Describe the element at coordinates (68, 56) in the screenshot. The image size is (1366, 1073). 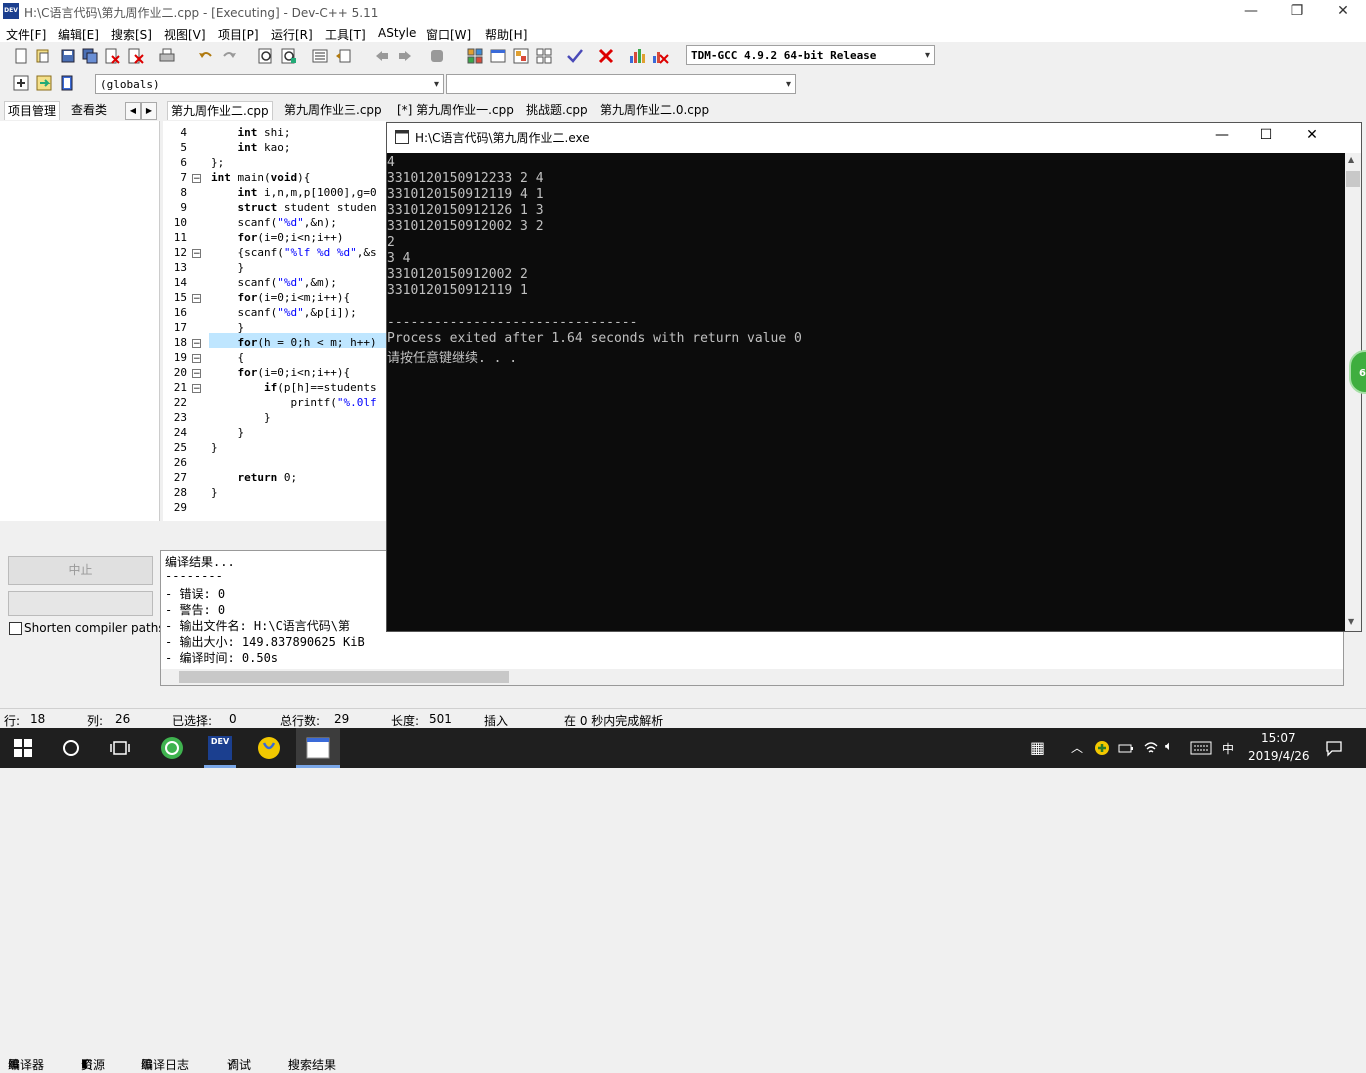
I see `save-icon` at that location.